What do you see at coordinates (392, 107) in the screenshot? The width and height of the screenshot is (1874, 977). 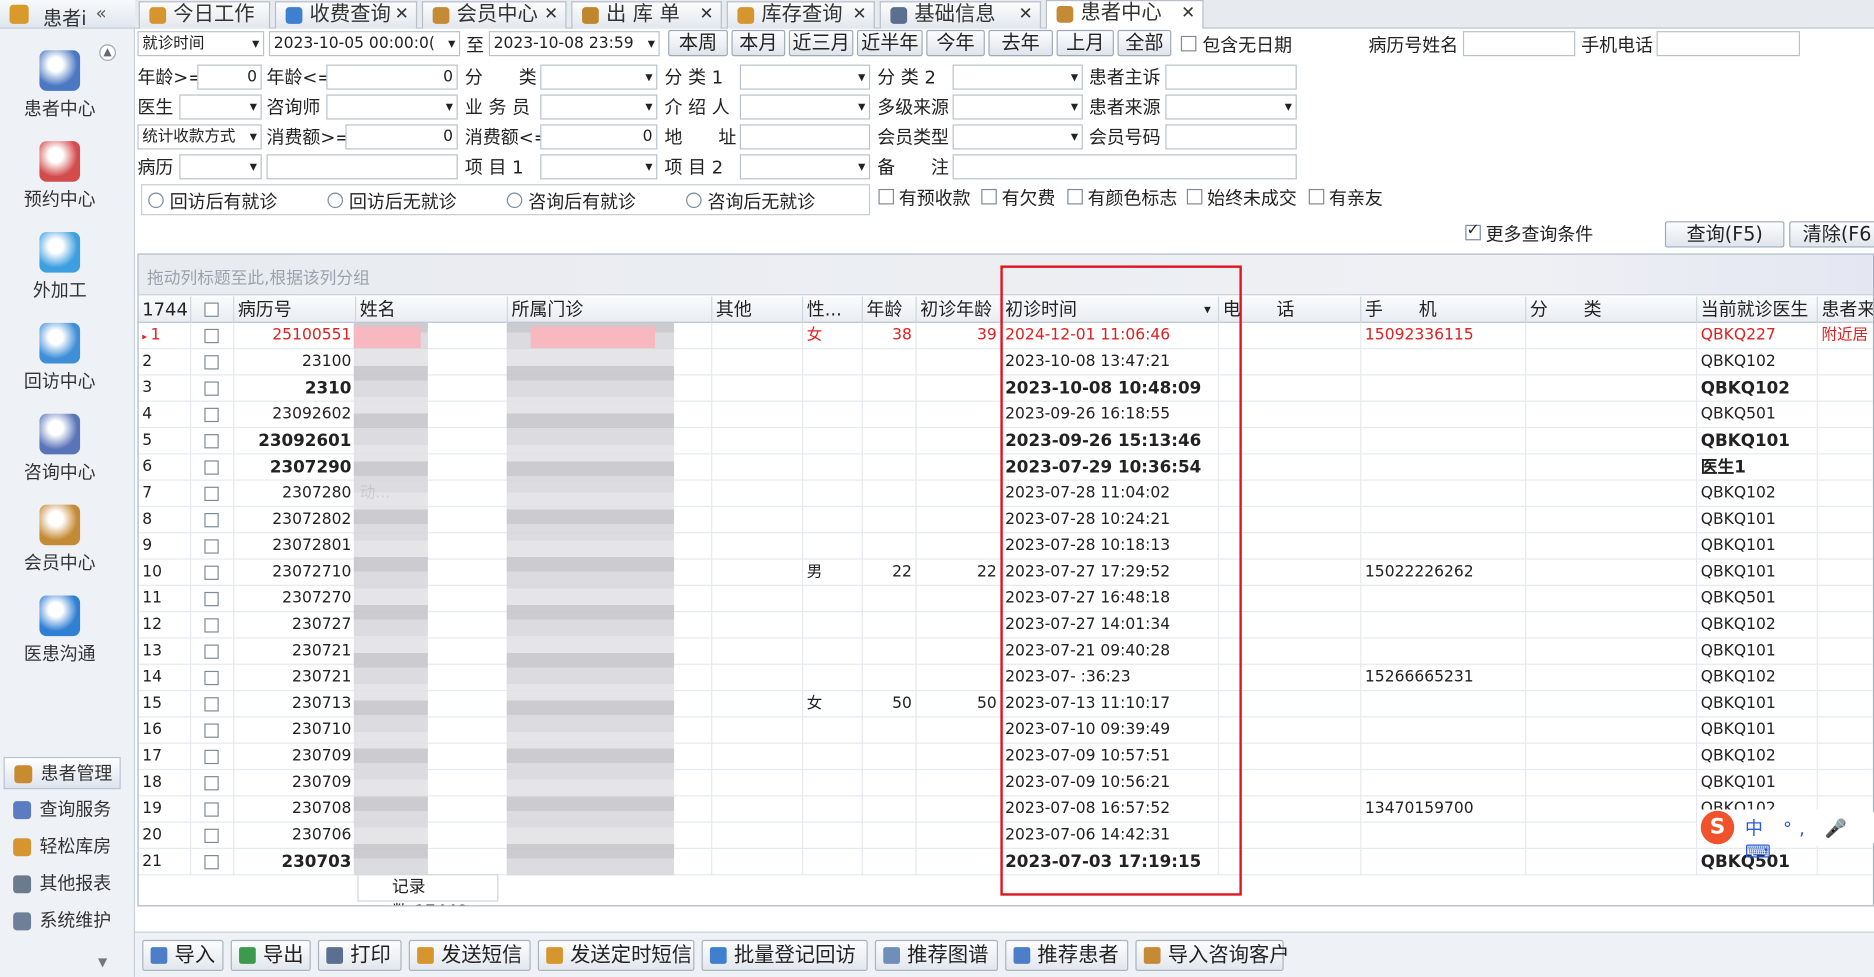 I see `consultant-select` at bounding box center [392, 107].